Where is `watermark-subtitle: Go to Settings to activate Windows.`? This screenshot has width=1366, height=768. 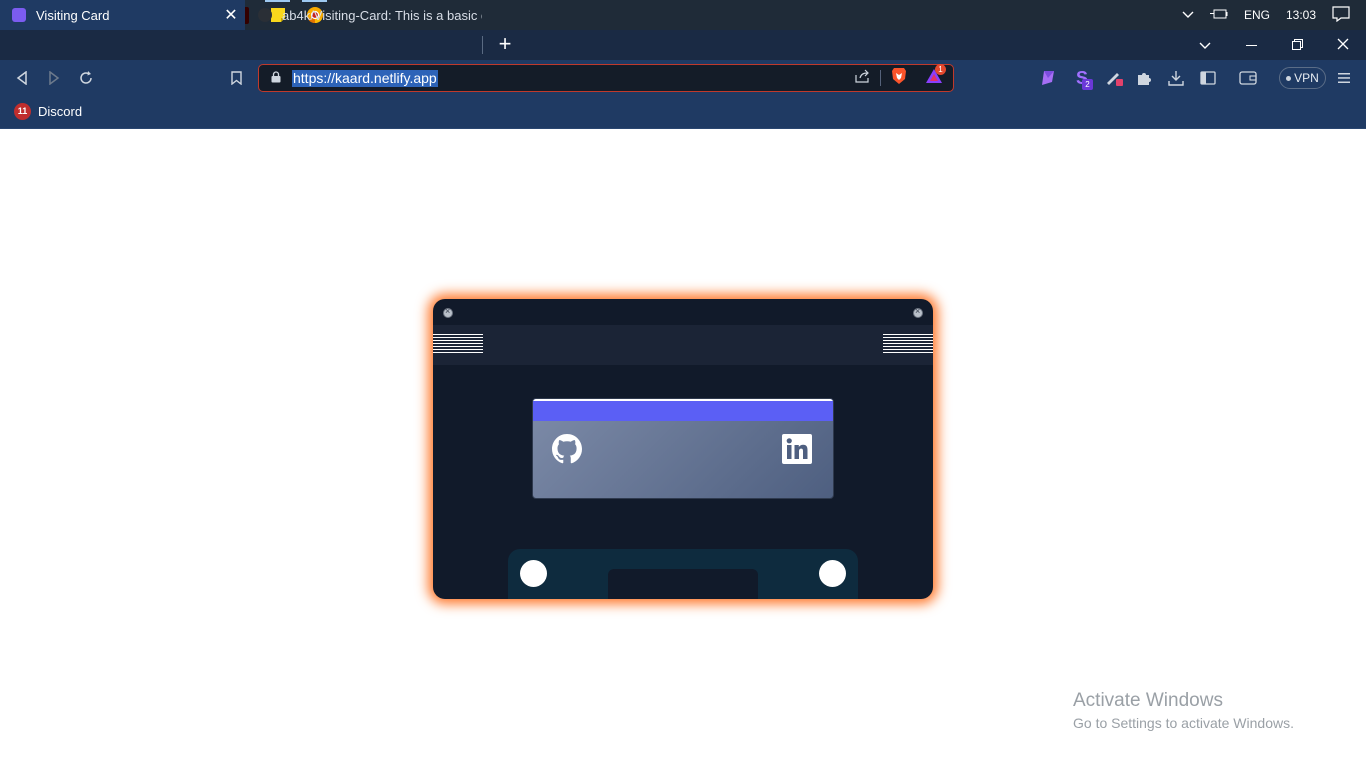
watermark-subtitle: Go to Settings to activate Windows. is located at coordinates (1183, 723).